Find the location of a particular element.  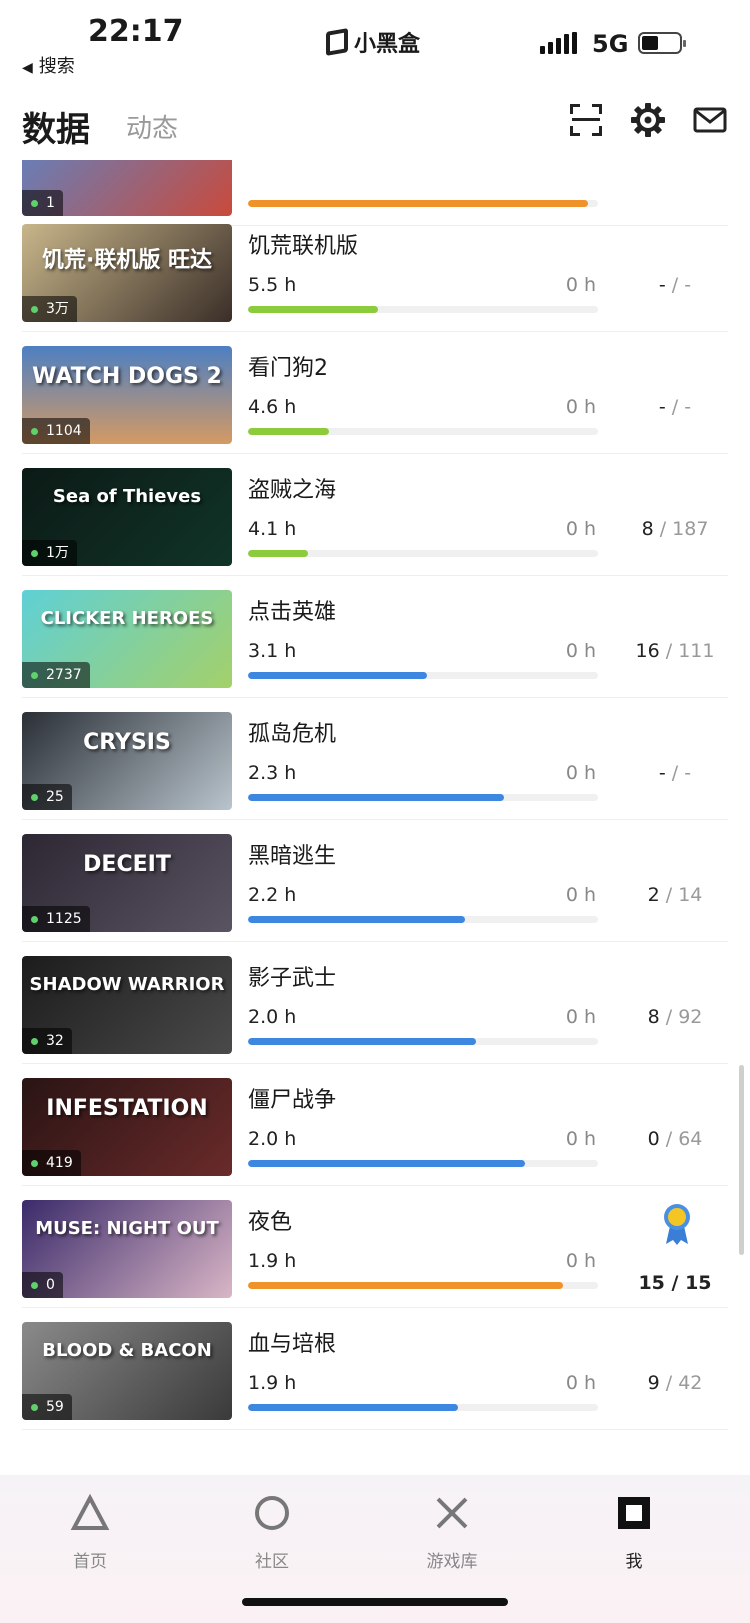

total-hours: 2.2 h is located at coordinates (272, 895).